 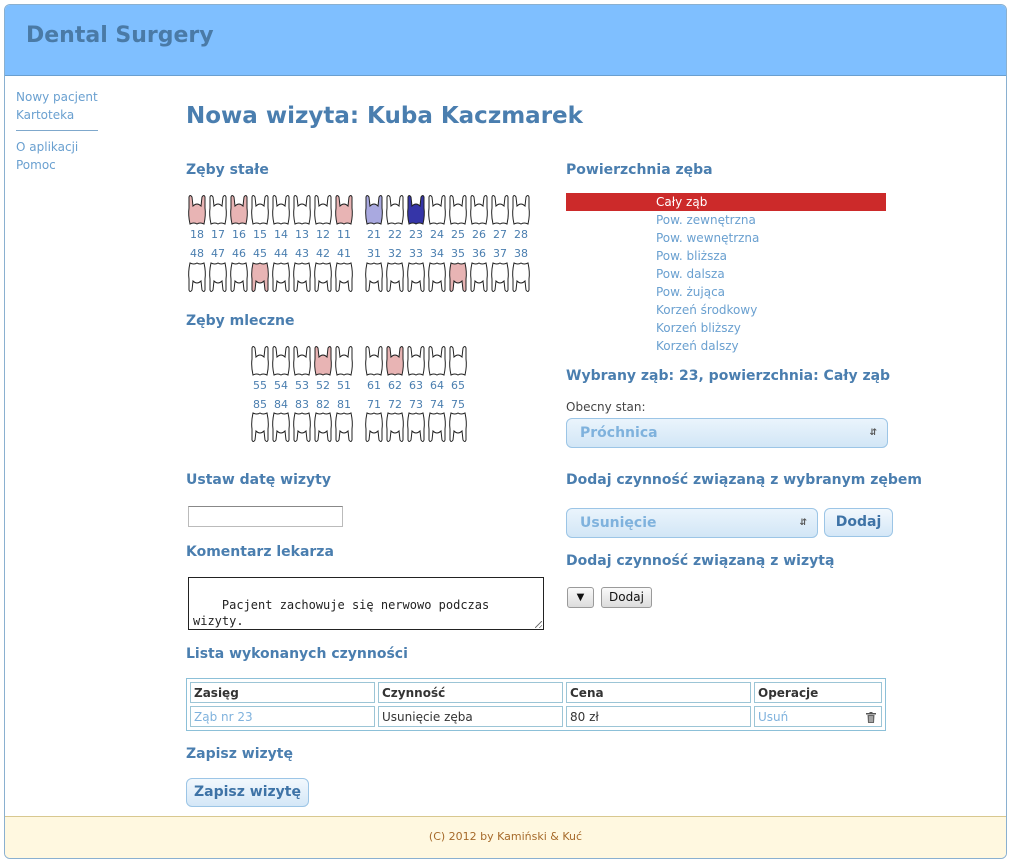 I want to click on surface-option: Pow. żująca, so click(x=726, y=292).